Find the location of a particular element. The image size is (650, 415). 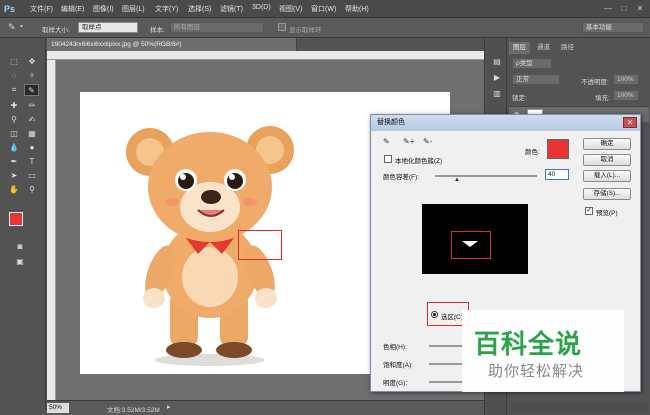

menu-edit: 编辑(E) is located at coordinates (72, 9).